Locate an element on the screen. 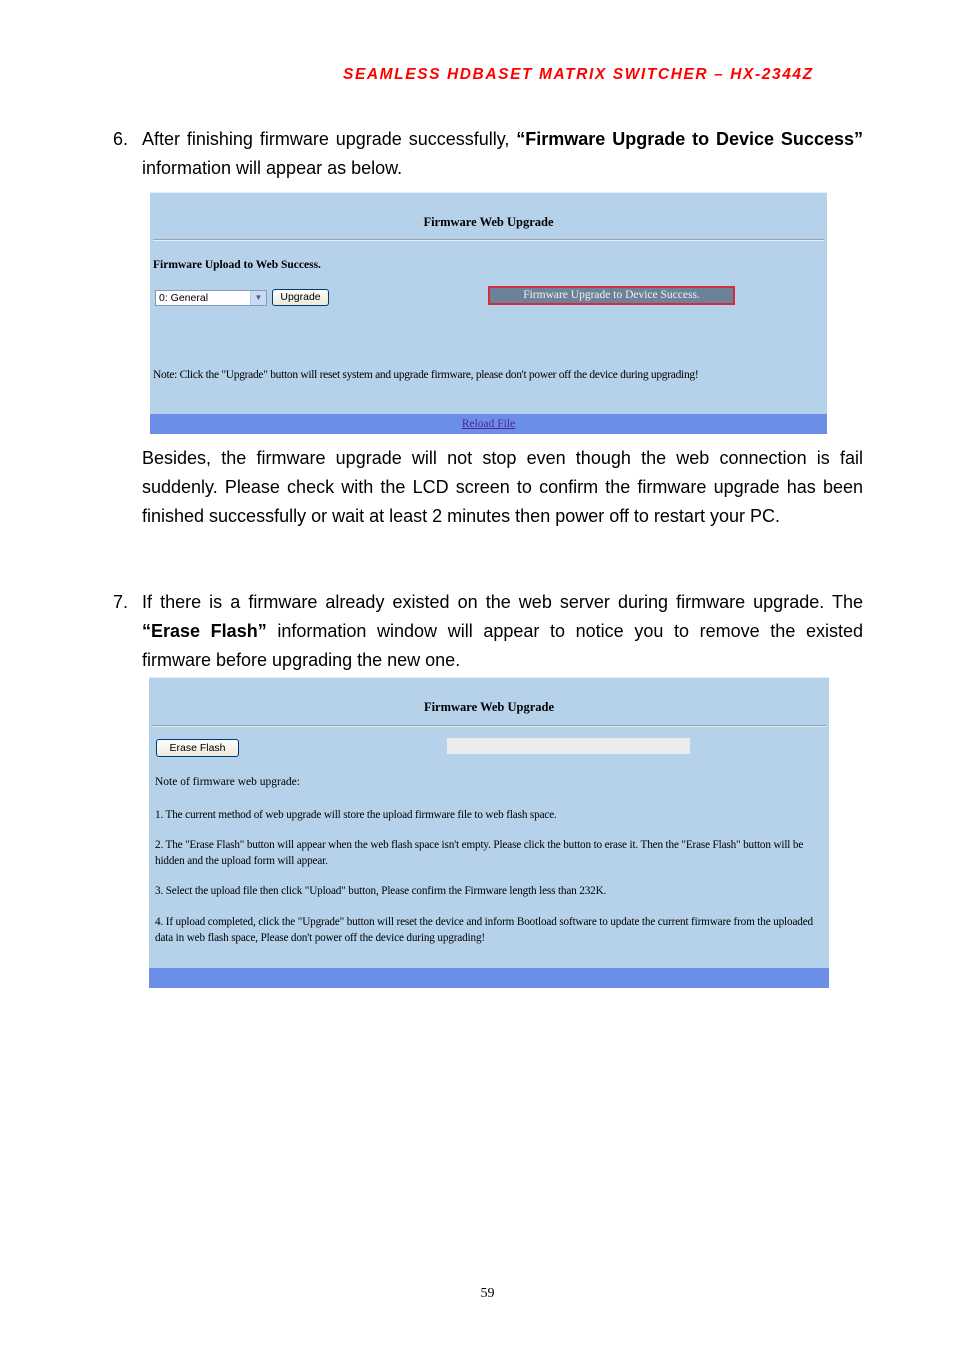 The image size is (954, 1351). firmware-type-select: 0: General ▼ is located at coordinates (211, 298).